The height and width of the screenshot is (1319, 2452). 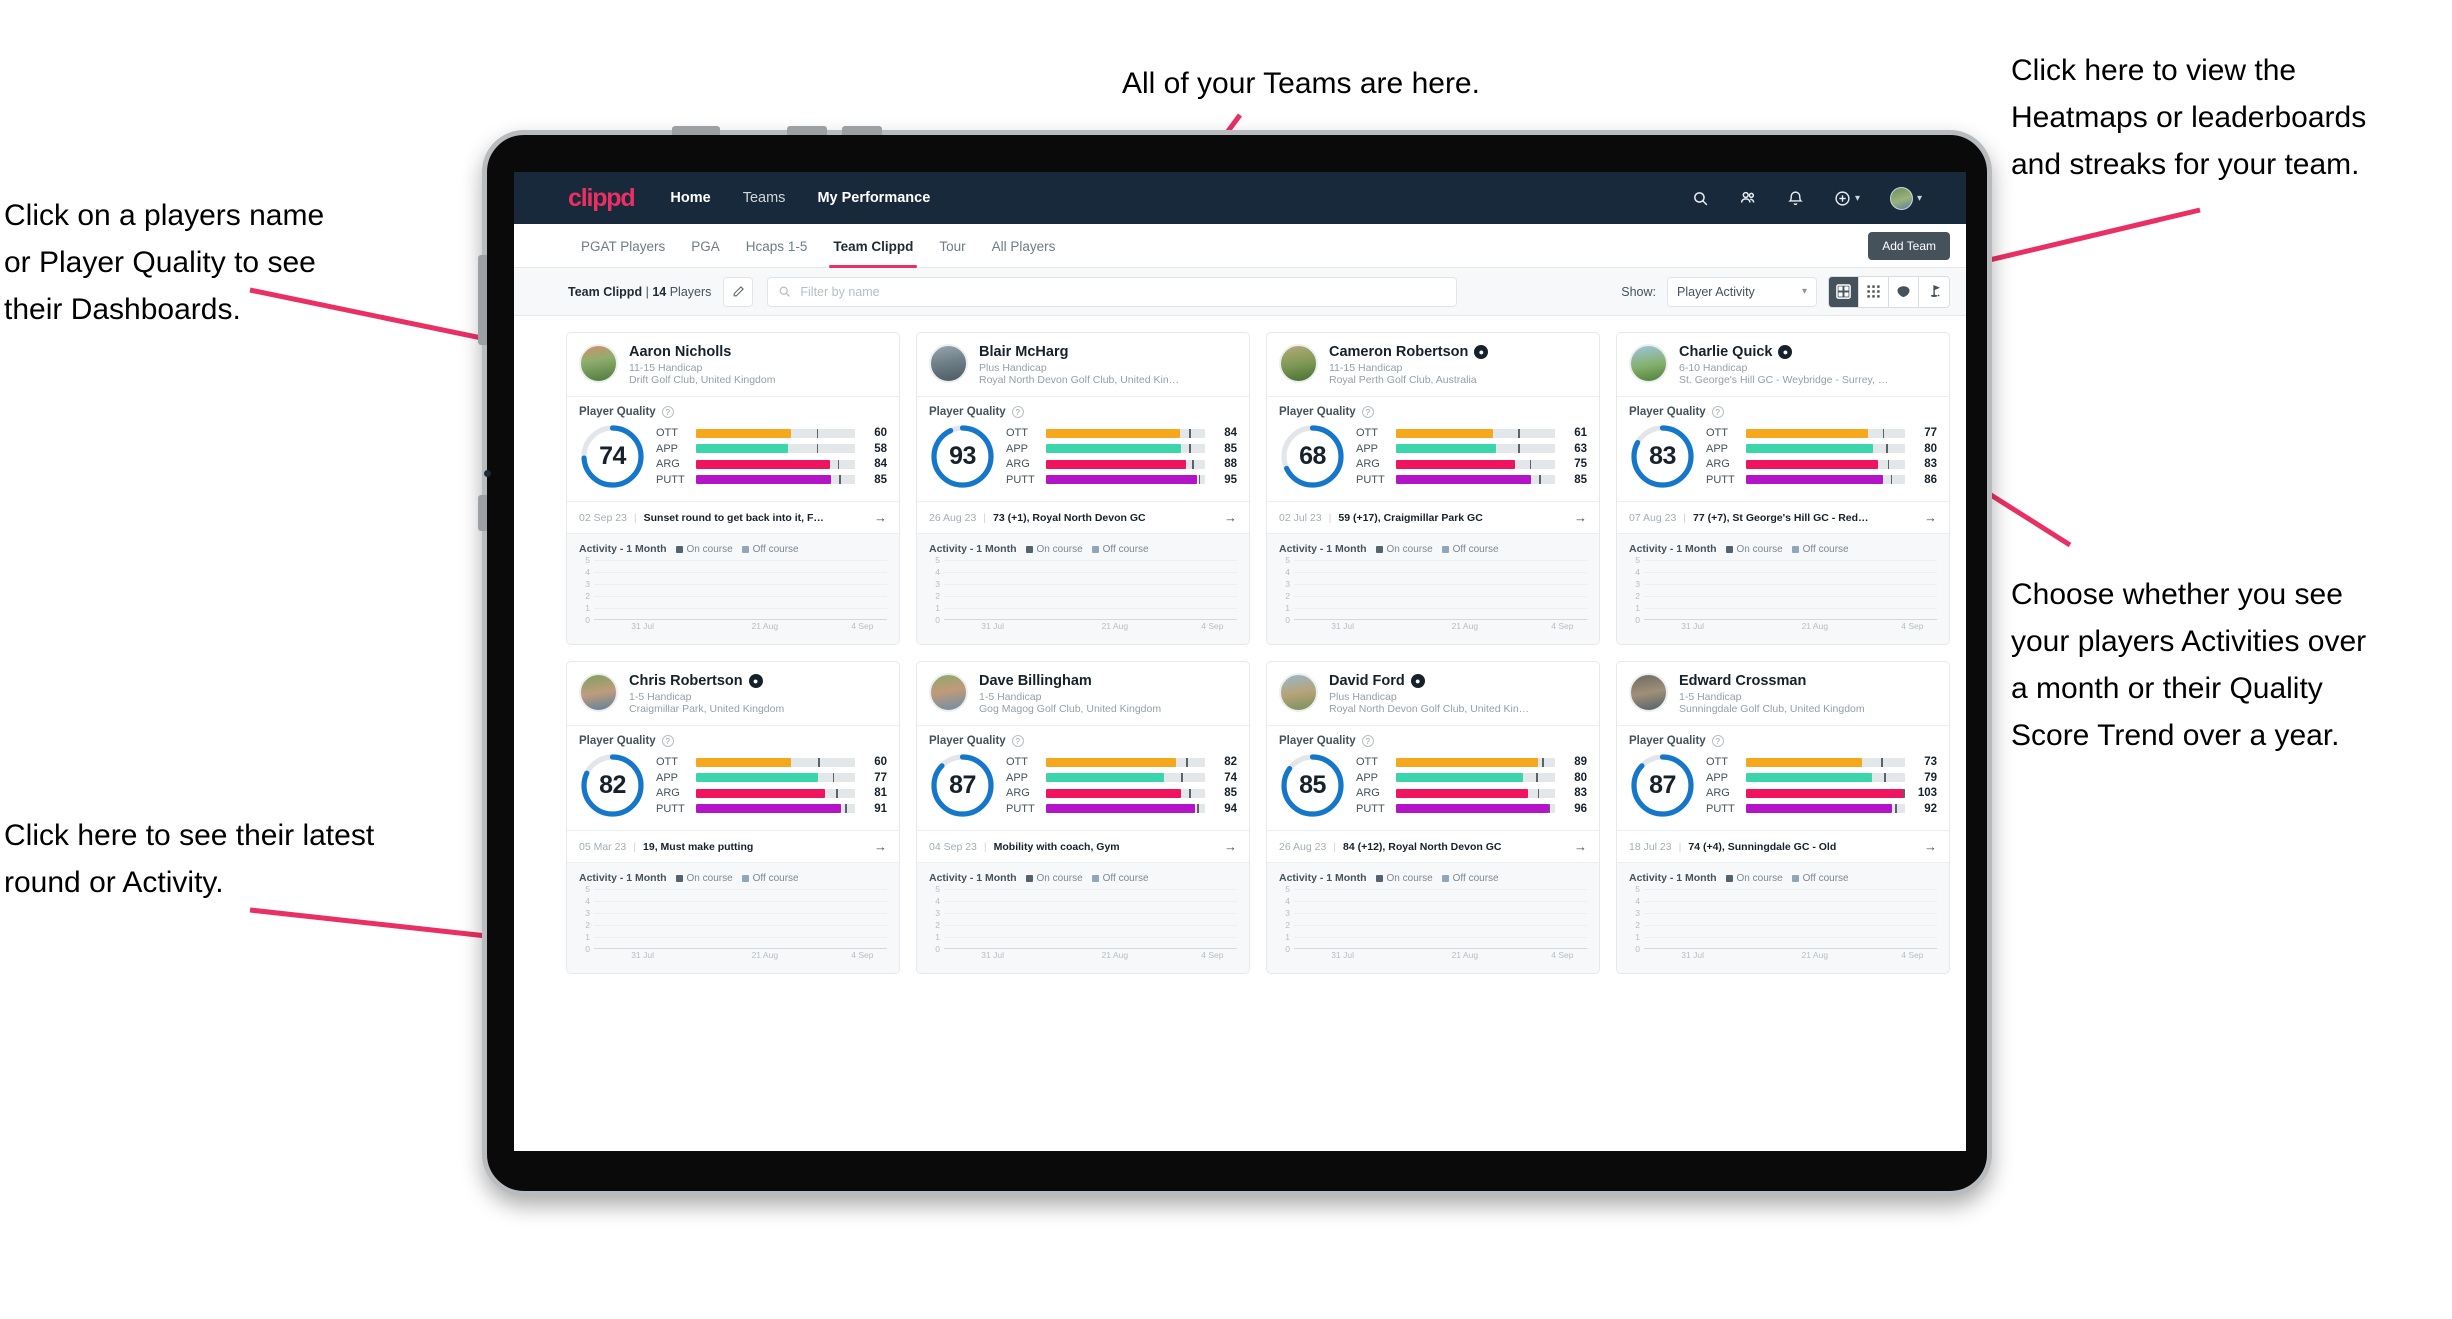 I want to click on metric-row: OTT 89, so click(x=1471, y=762).